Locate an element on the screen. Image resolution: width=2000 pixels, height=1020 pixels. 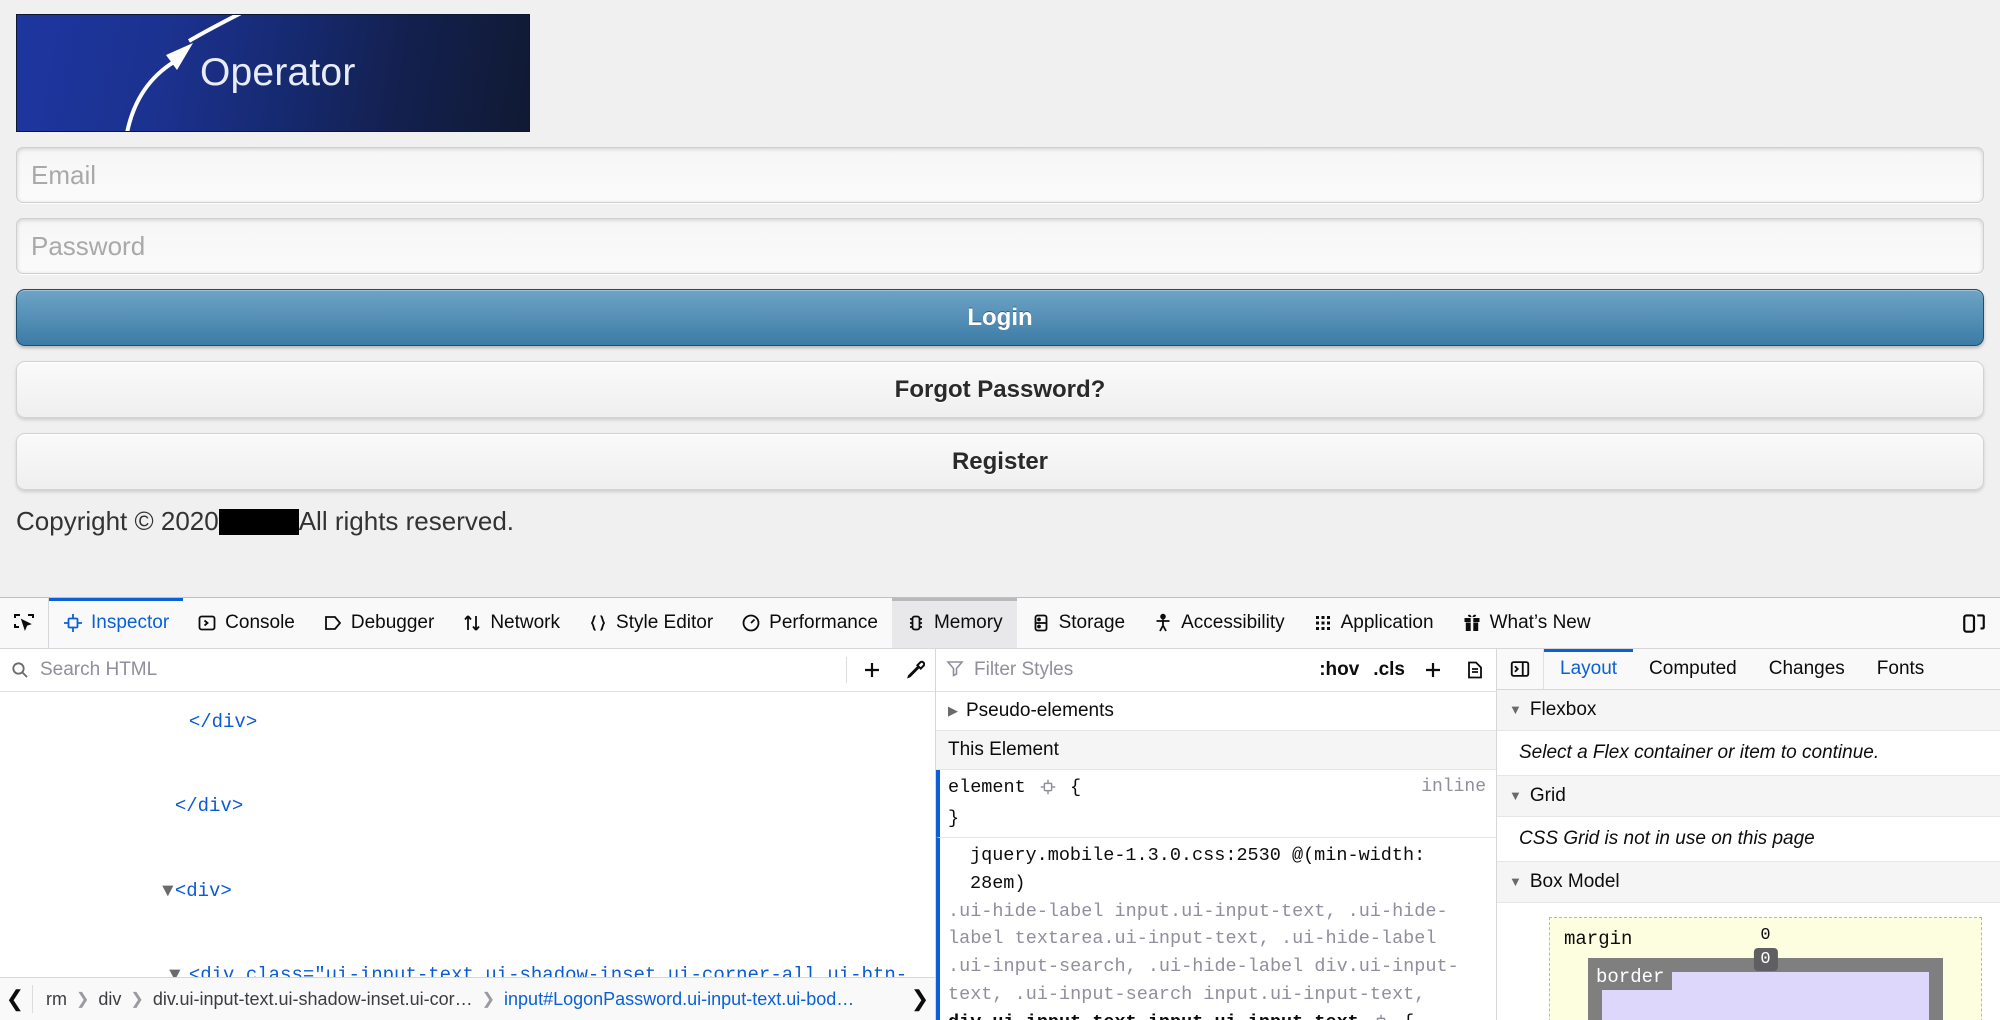
tab-computed: Computed is located at coordinates (1693, 669).